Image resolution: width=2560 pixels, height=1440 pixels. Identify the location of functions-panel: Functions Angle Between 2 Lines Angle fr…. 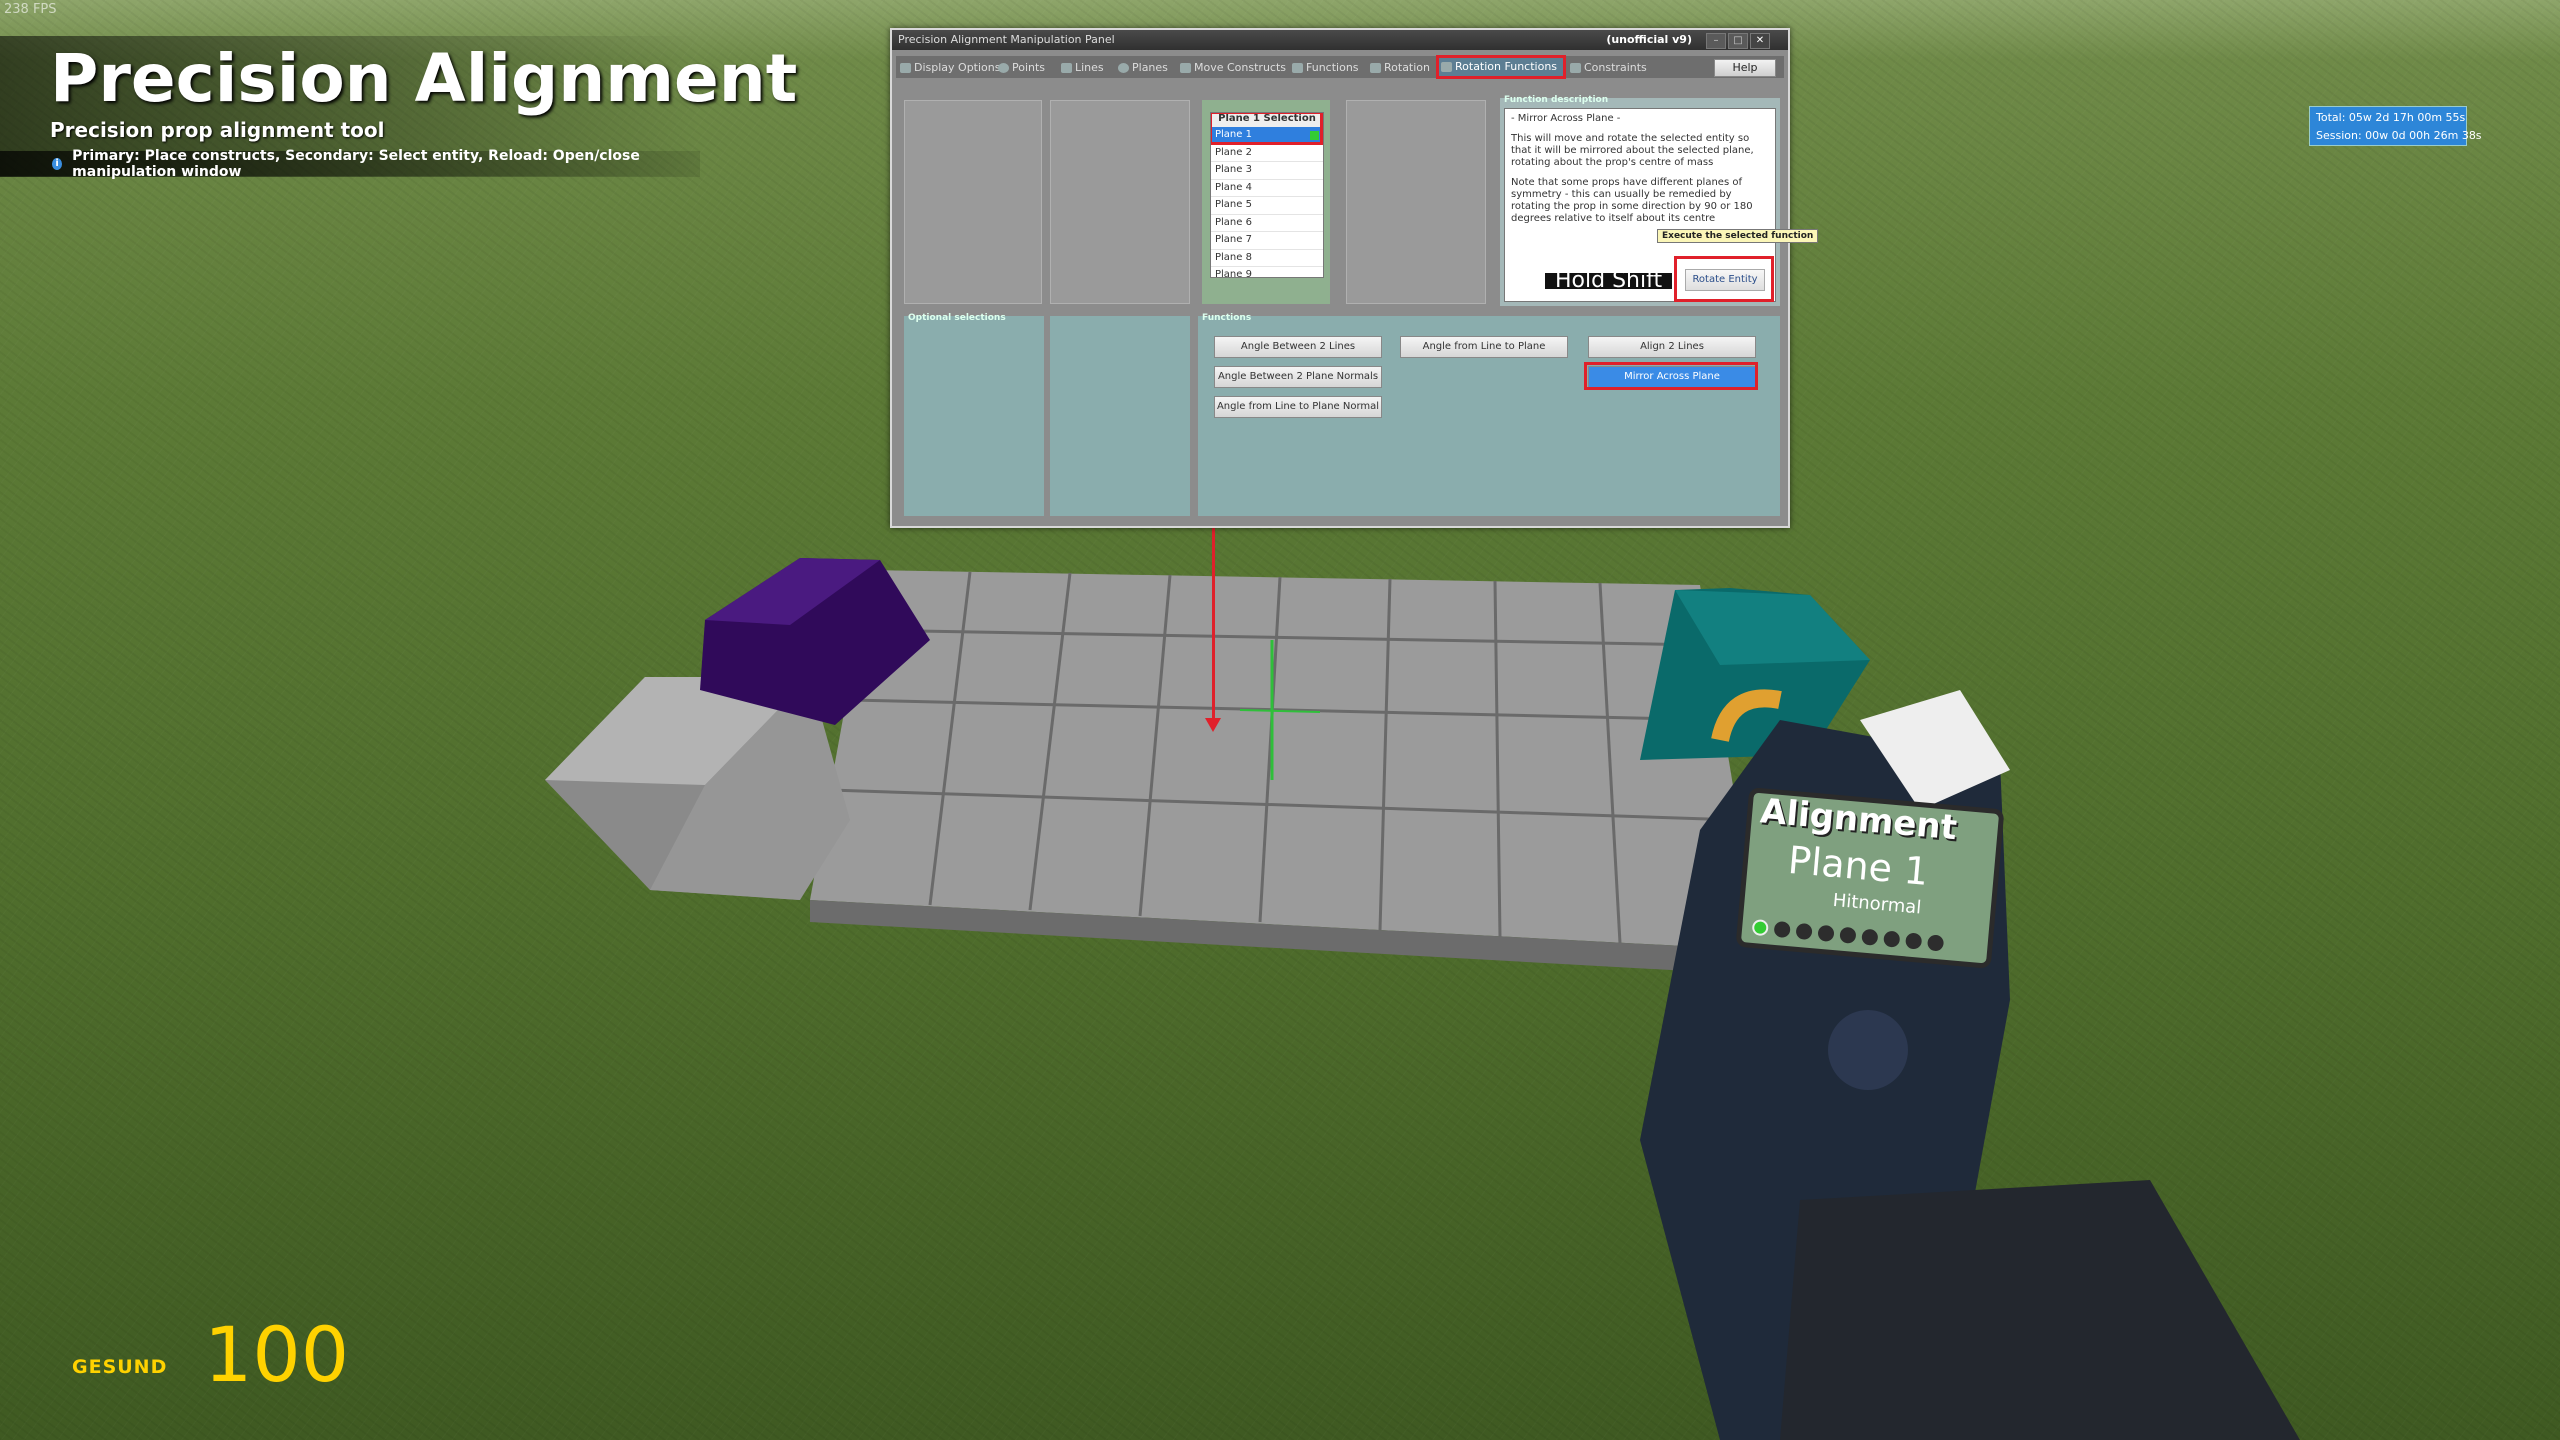
(1489, 414).